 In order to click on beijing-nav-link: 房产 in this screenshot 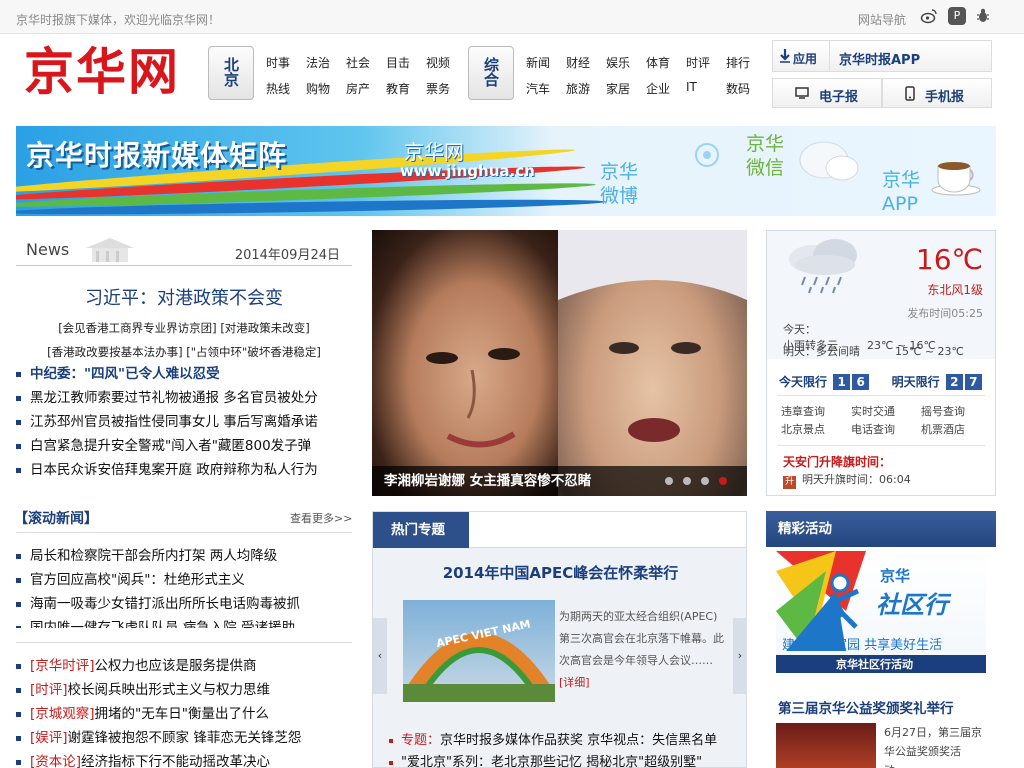, I will do `click(366, 93)`.